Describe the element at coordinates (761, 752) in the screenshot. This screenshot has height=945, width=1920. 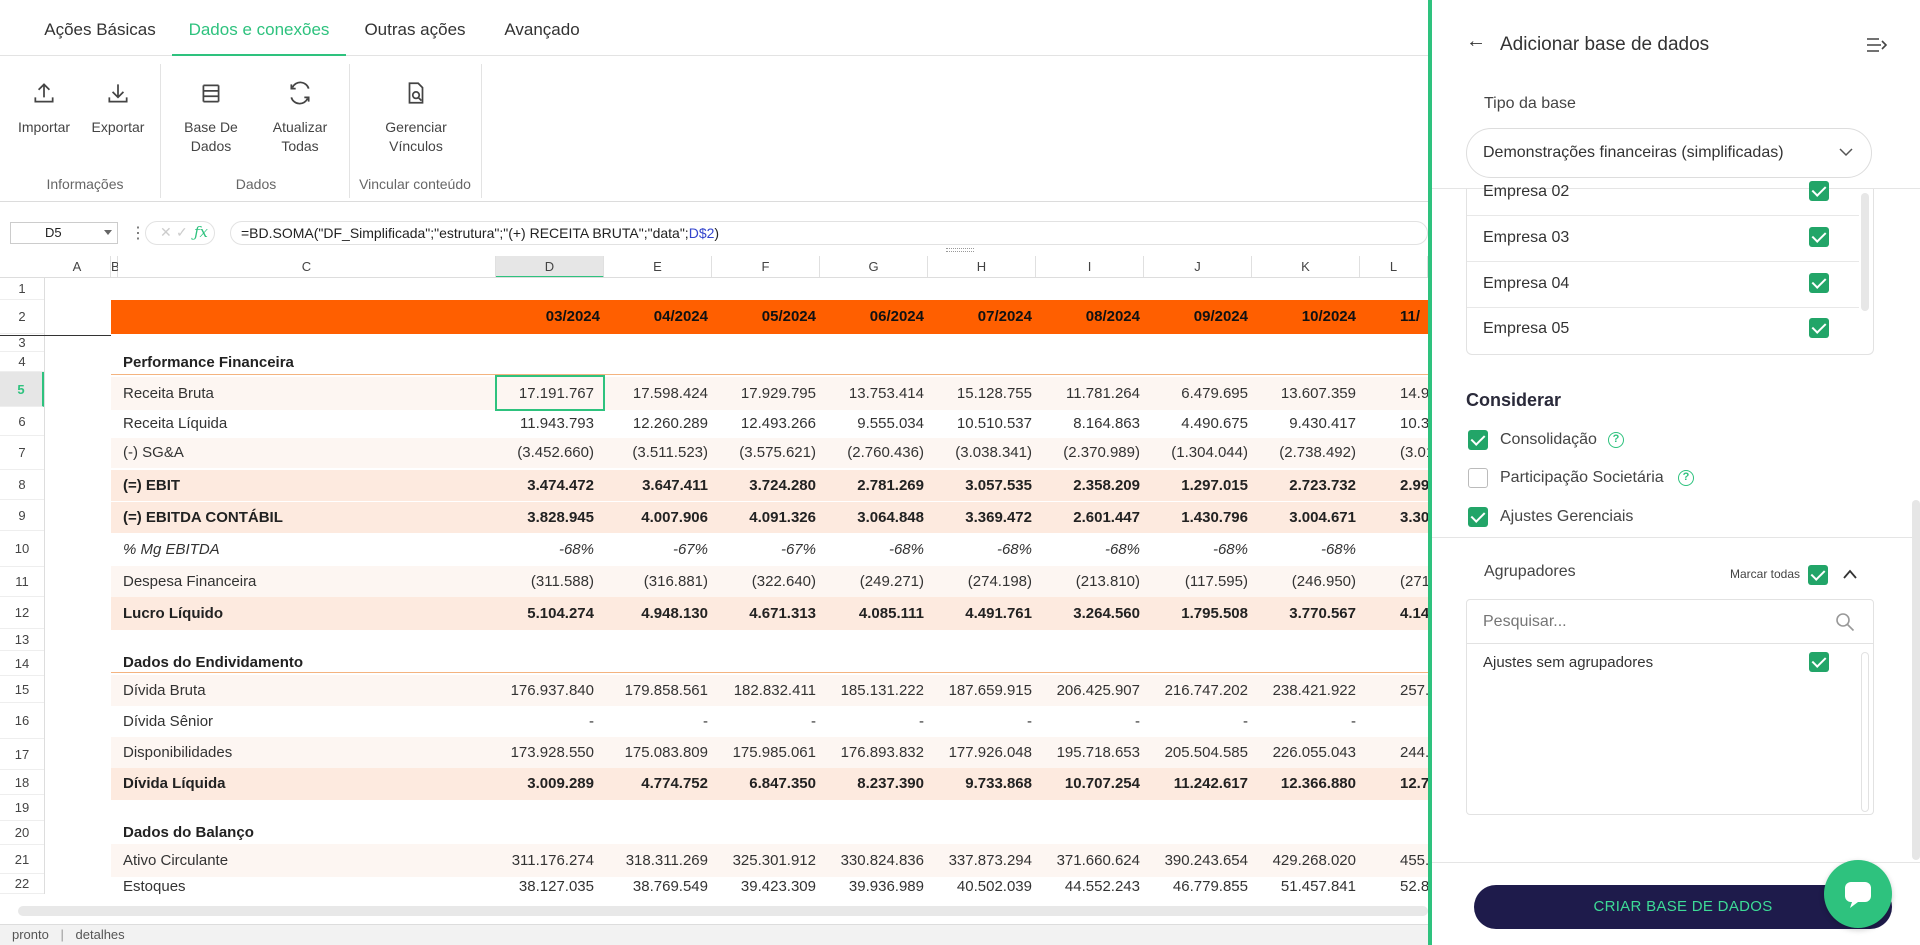
I see `data-cell: 175.985.061` at that location.